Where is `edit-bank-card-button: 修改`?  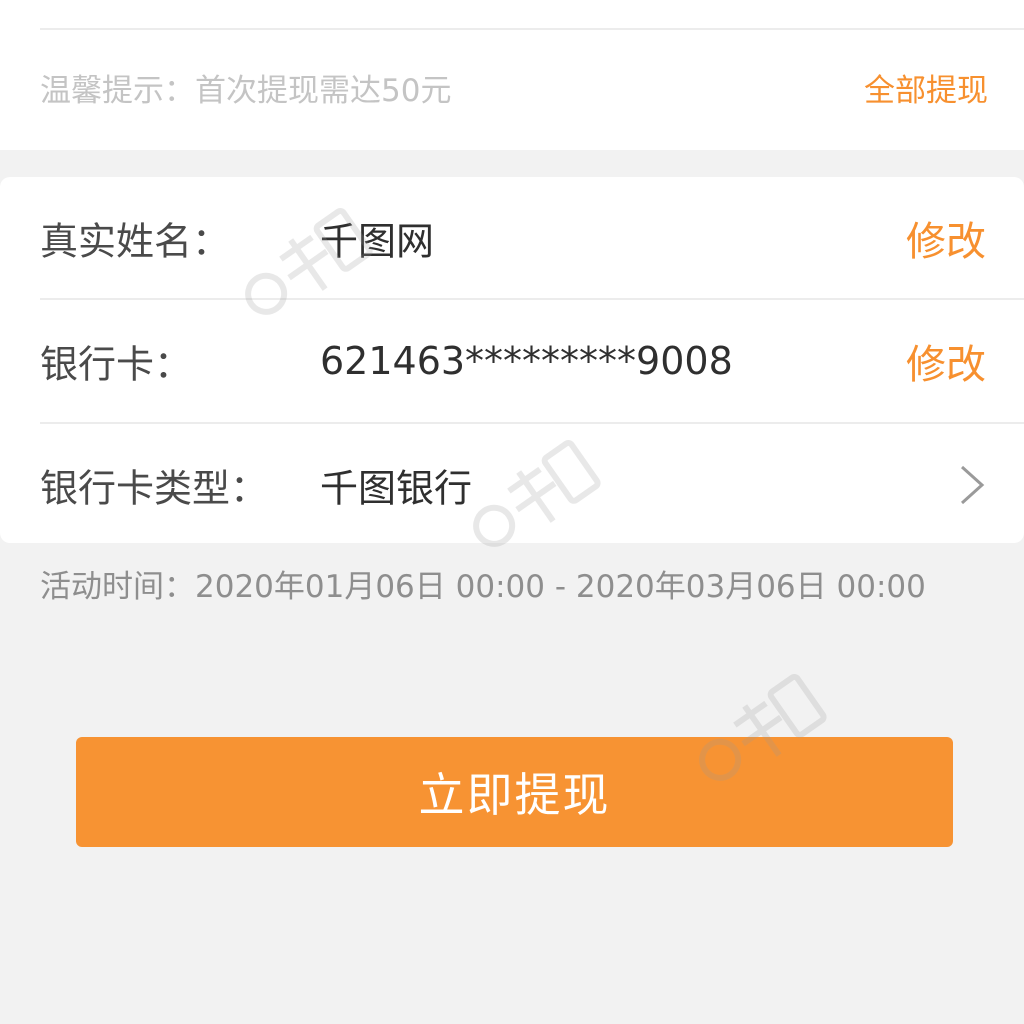 edit-bank-card-button: 修改 is located at coordinates (946, 361).